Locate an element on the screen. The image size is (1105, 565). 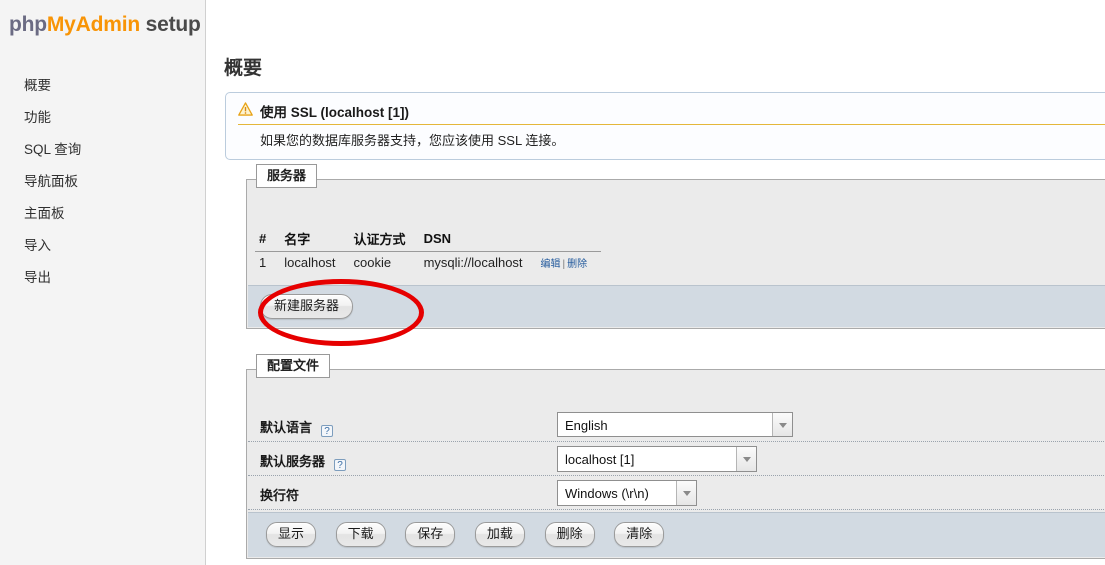
config-row-default-language: 默认语言? English is located at coordinates (676, 425).